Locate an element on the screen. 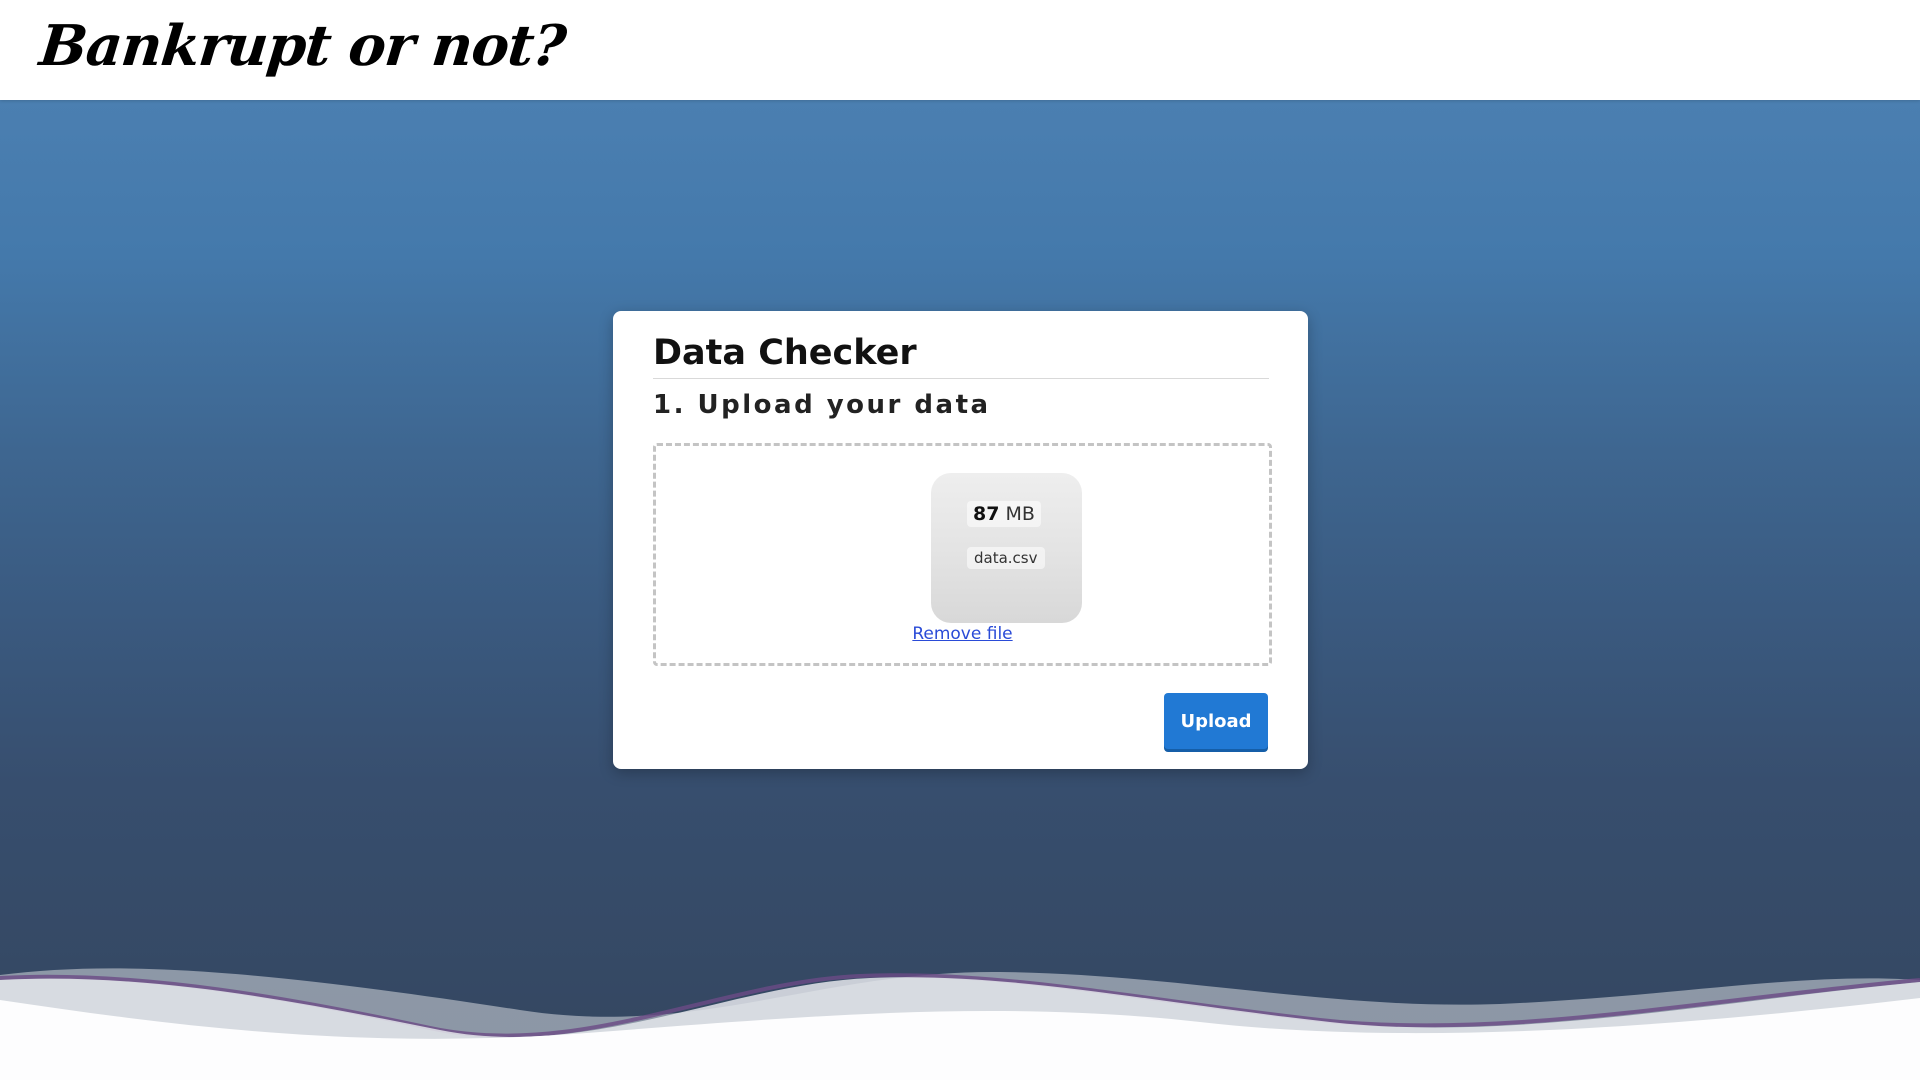 The width and height of the screenshot is (1920, 1080). remove-file-link: Remove file is located at coordinates (962, 634).